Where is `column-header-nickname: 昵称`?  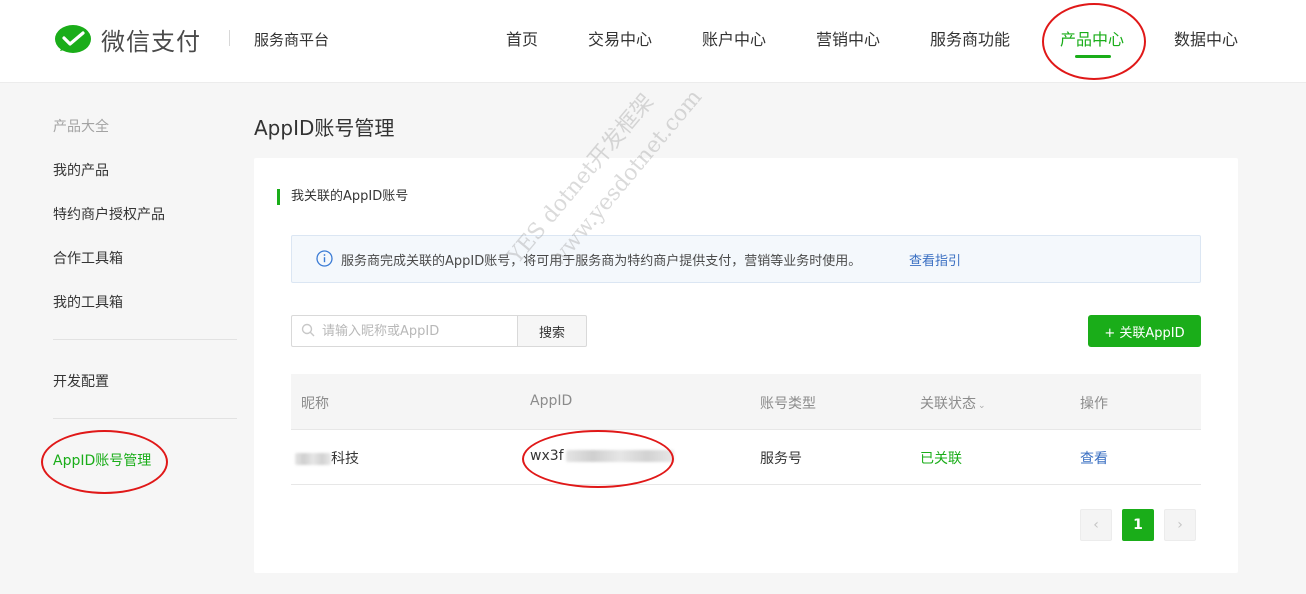 column-header-nickname: 昵称 is located at coordinates (315, 404).